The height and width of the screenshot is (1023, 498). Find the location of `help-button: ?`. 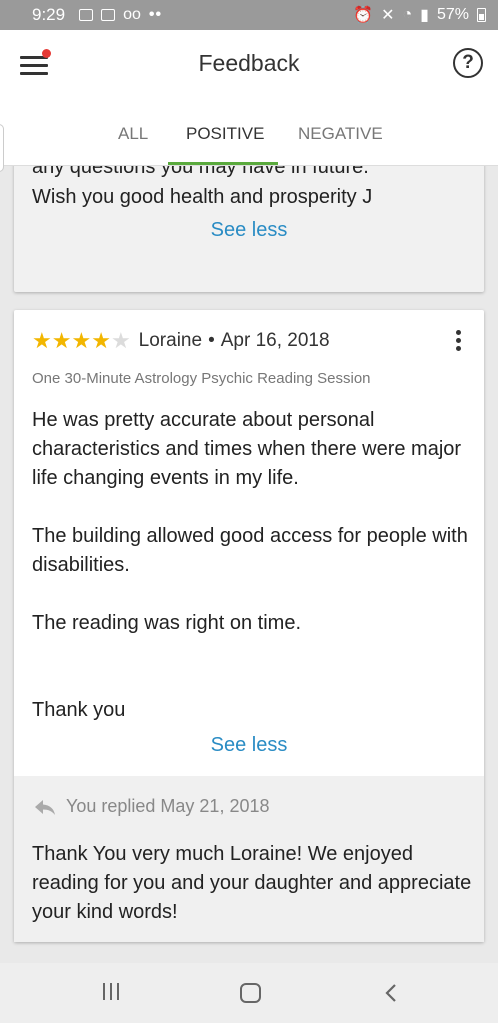

help-button: ? is located at coordinates (468, 63).